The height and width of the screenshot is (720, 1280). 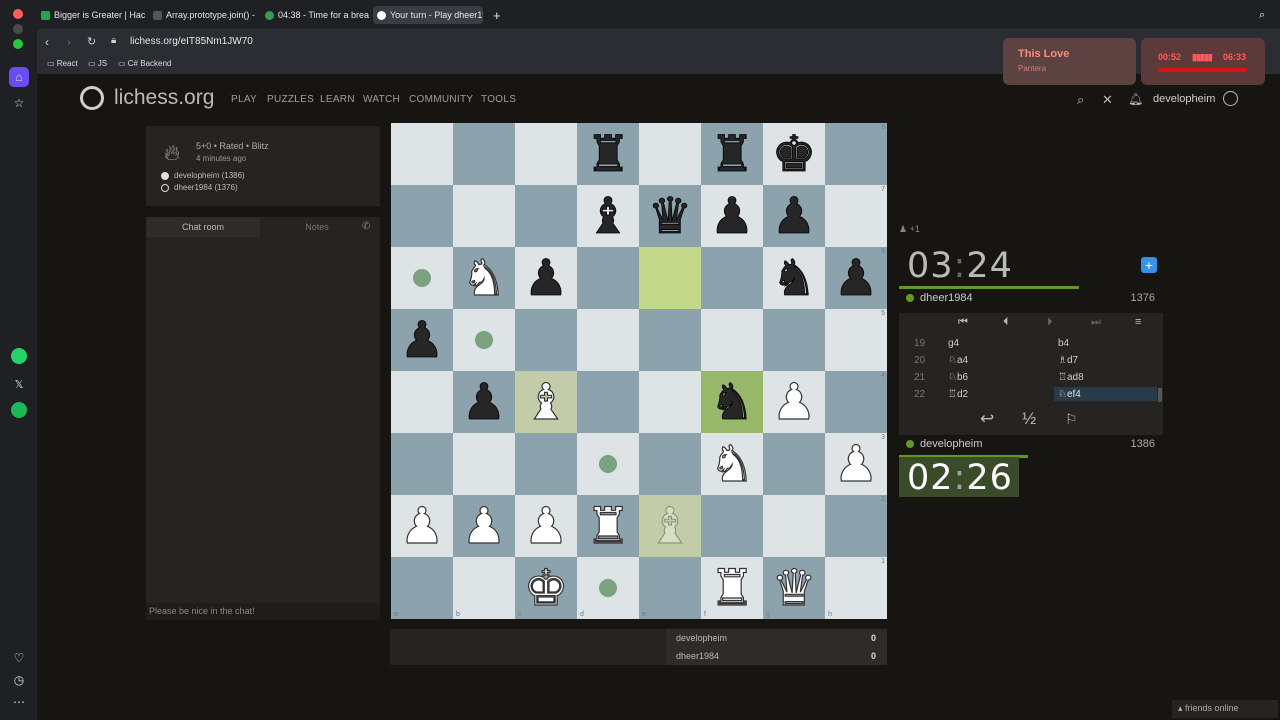 I want to click on white-rook-icon: ♜, so click(x=732, y=587).